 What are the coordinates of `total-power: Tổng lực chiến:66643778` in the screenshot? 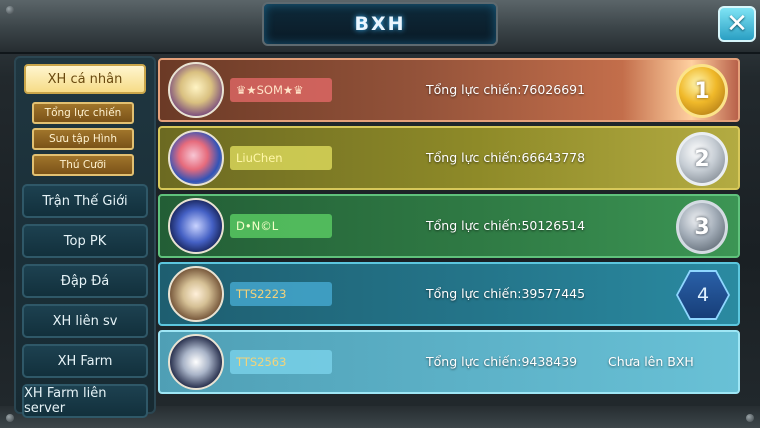 It's located at (506, 157).